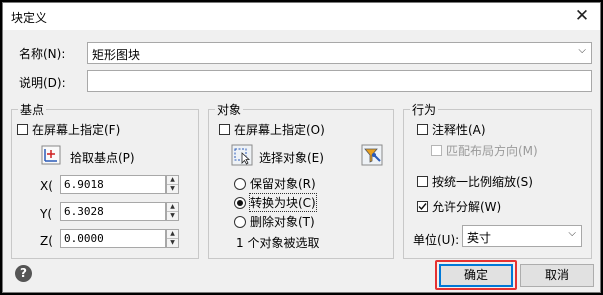 The height and width of the screenshot is (295, 603). I want to click on unit-label: 单位(U):, so click(436, 240).